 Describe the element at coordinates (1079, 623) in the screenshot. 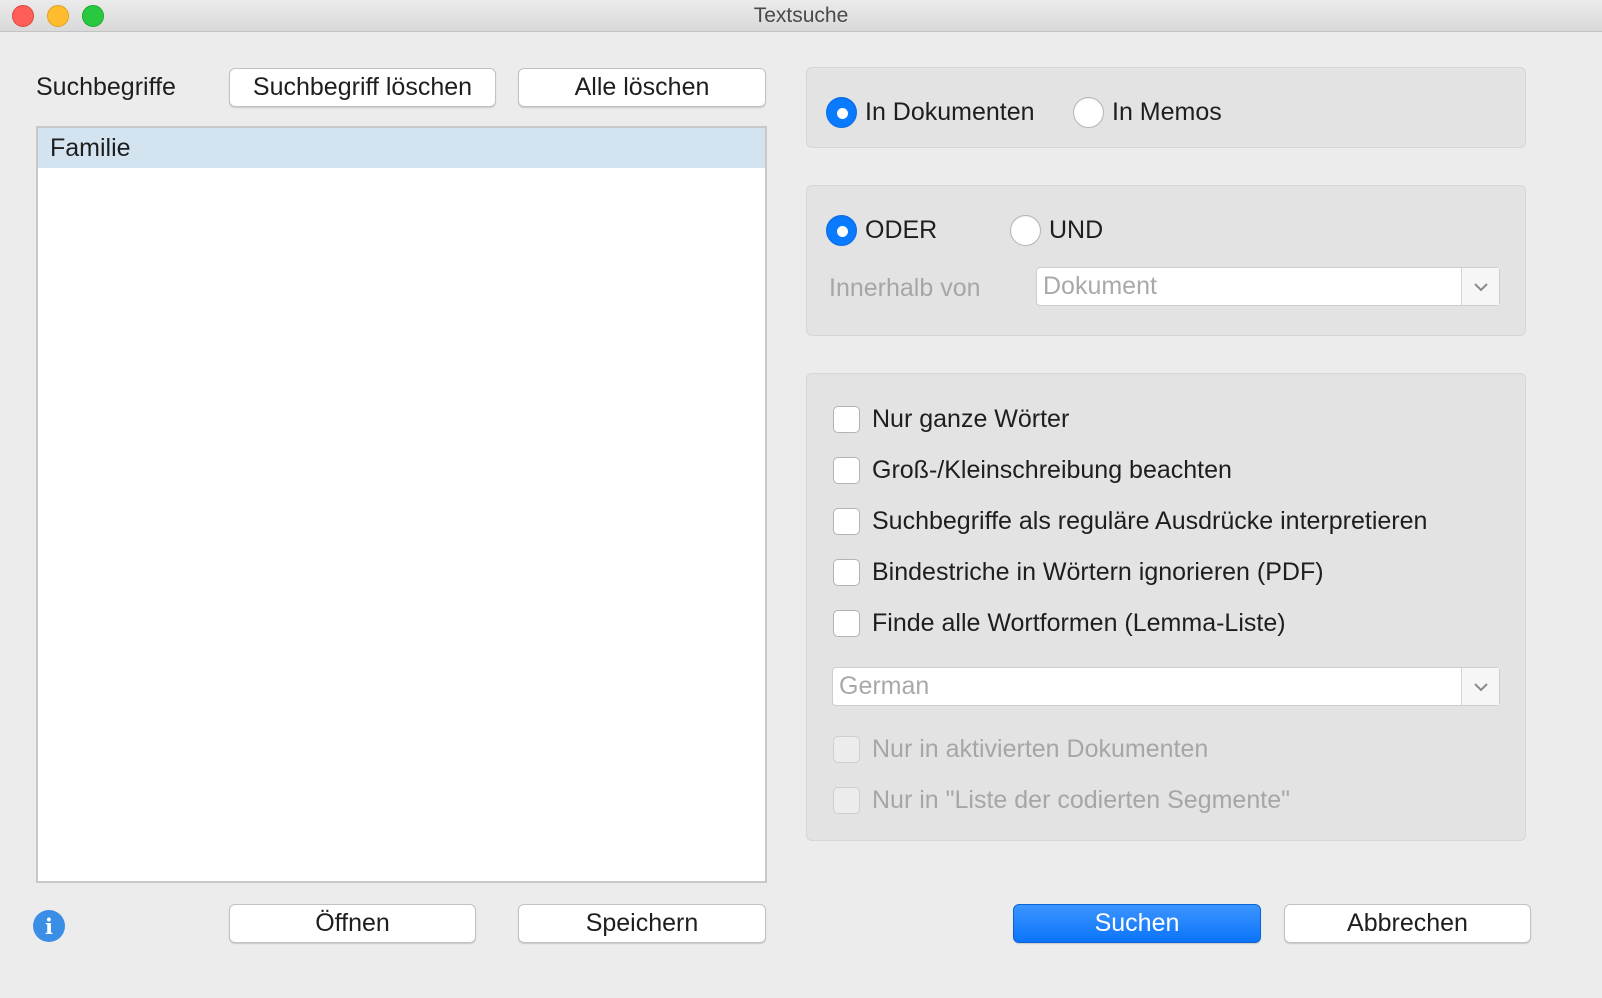

I see `checkbox-label: Finde alle Wortformen (Lemma-Liste)` at that location.